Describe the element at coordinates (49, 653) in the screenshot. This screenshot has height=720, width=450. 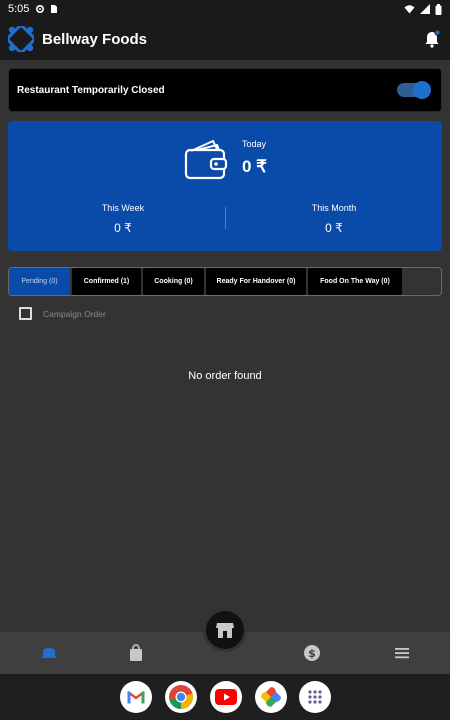
I see `home-icon` at that location.